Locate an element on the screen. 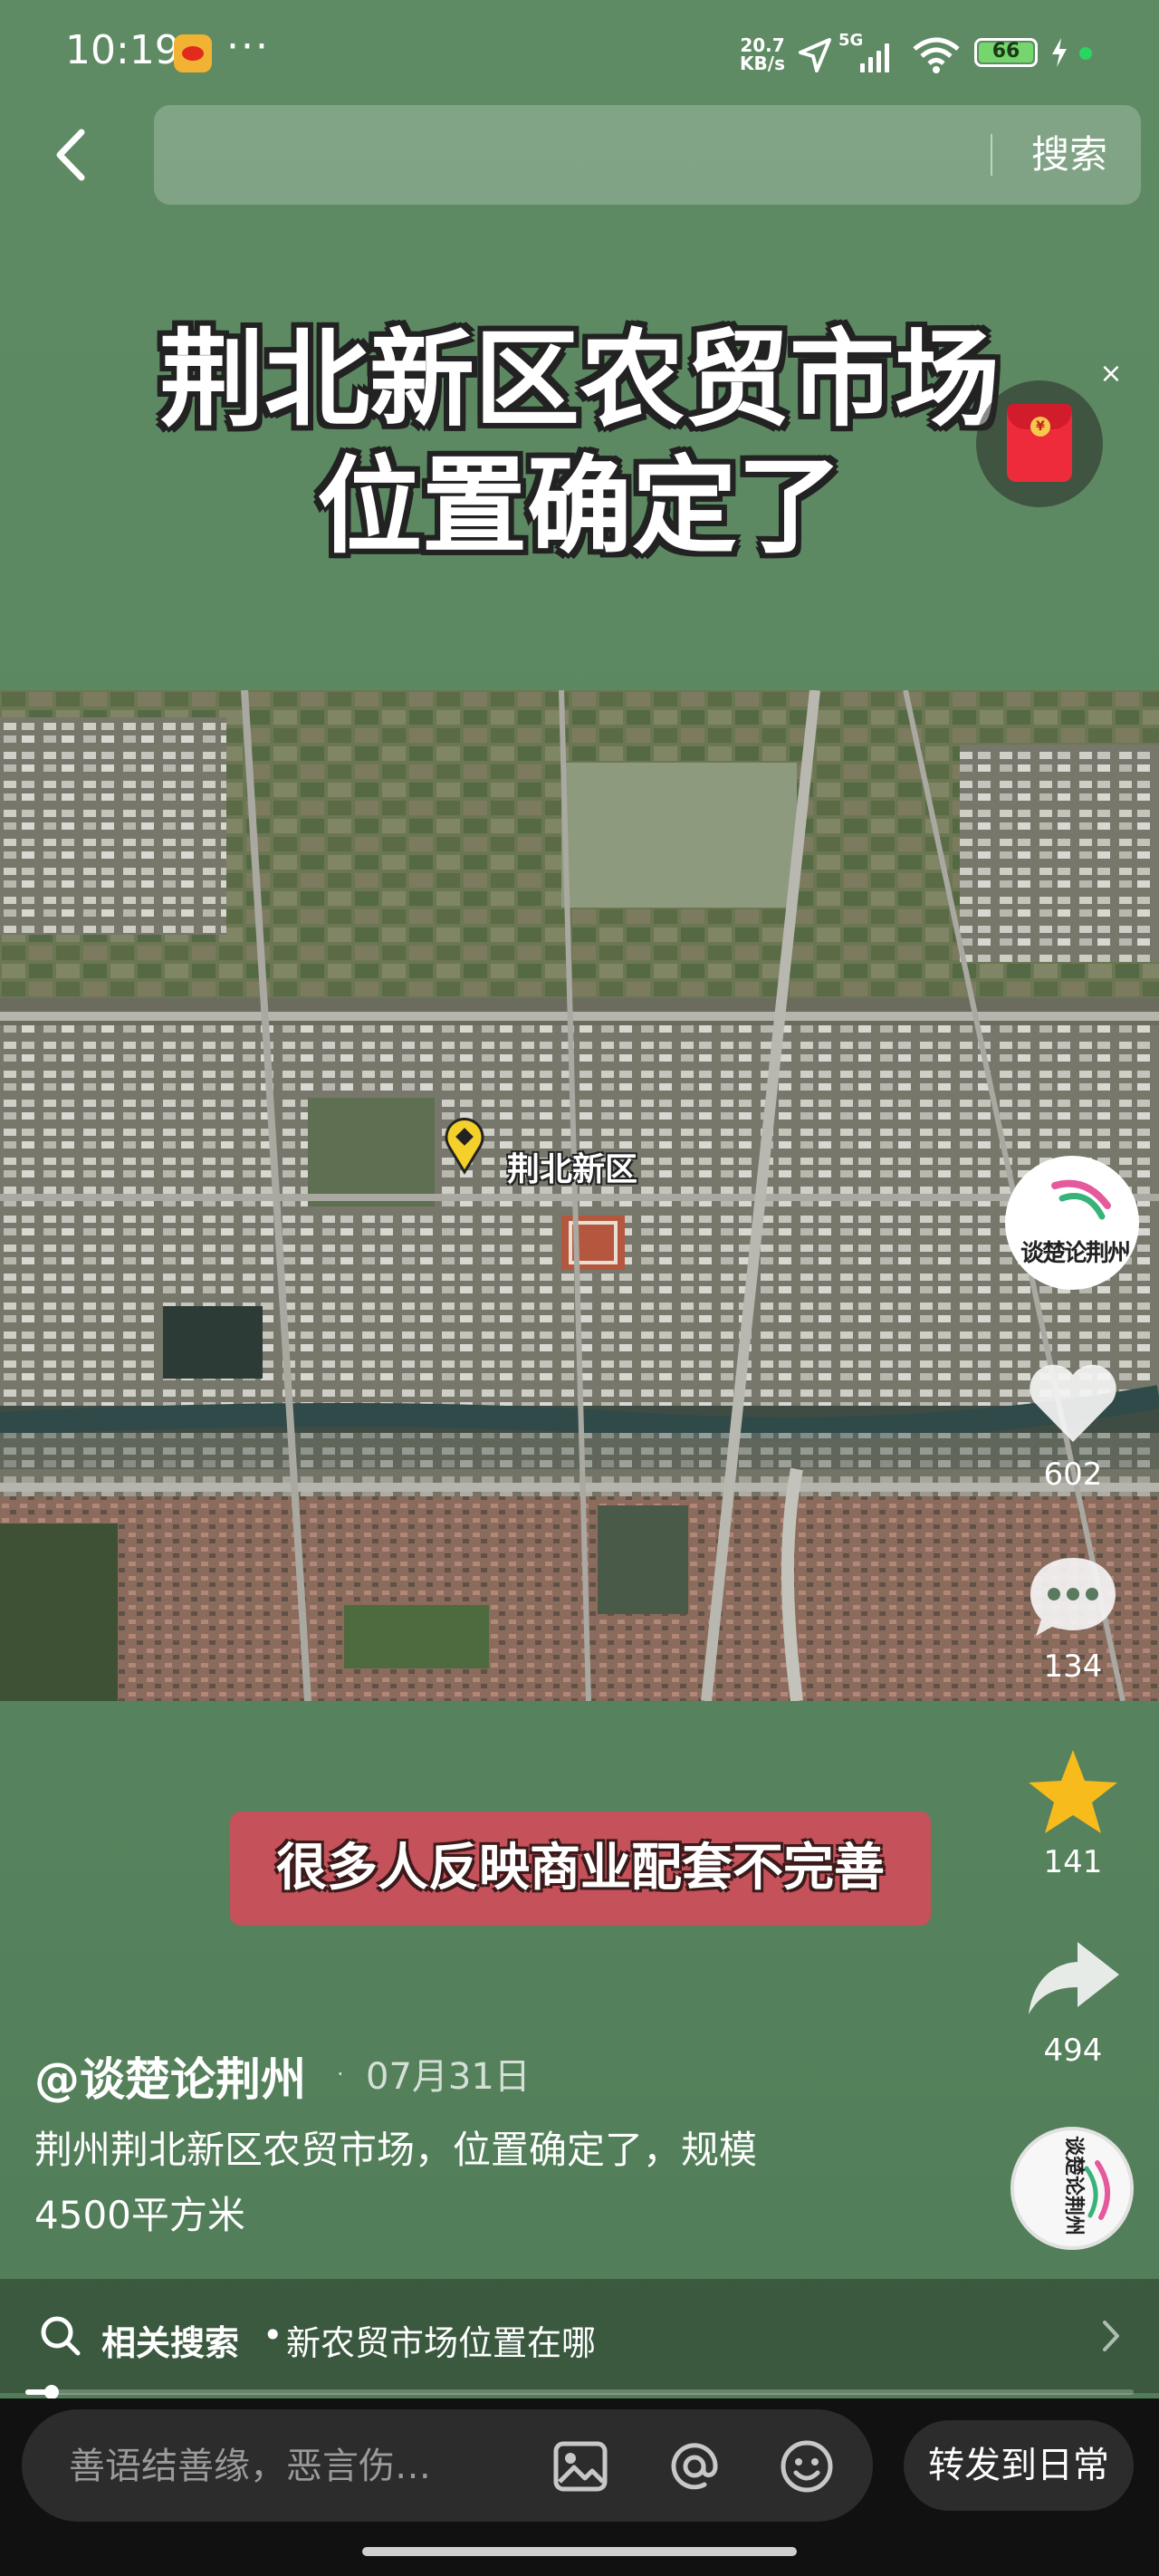  charging-icon is located at coordinates (1059, 52).